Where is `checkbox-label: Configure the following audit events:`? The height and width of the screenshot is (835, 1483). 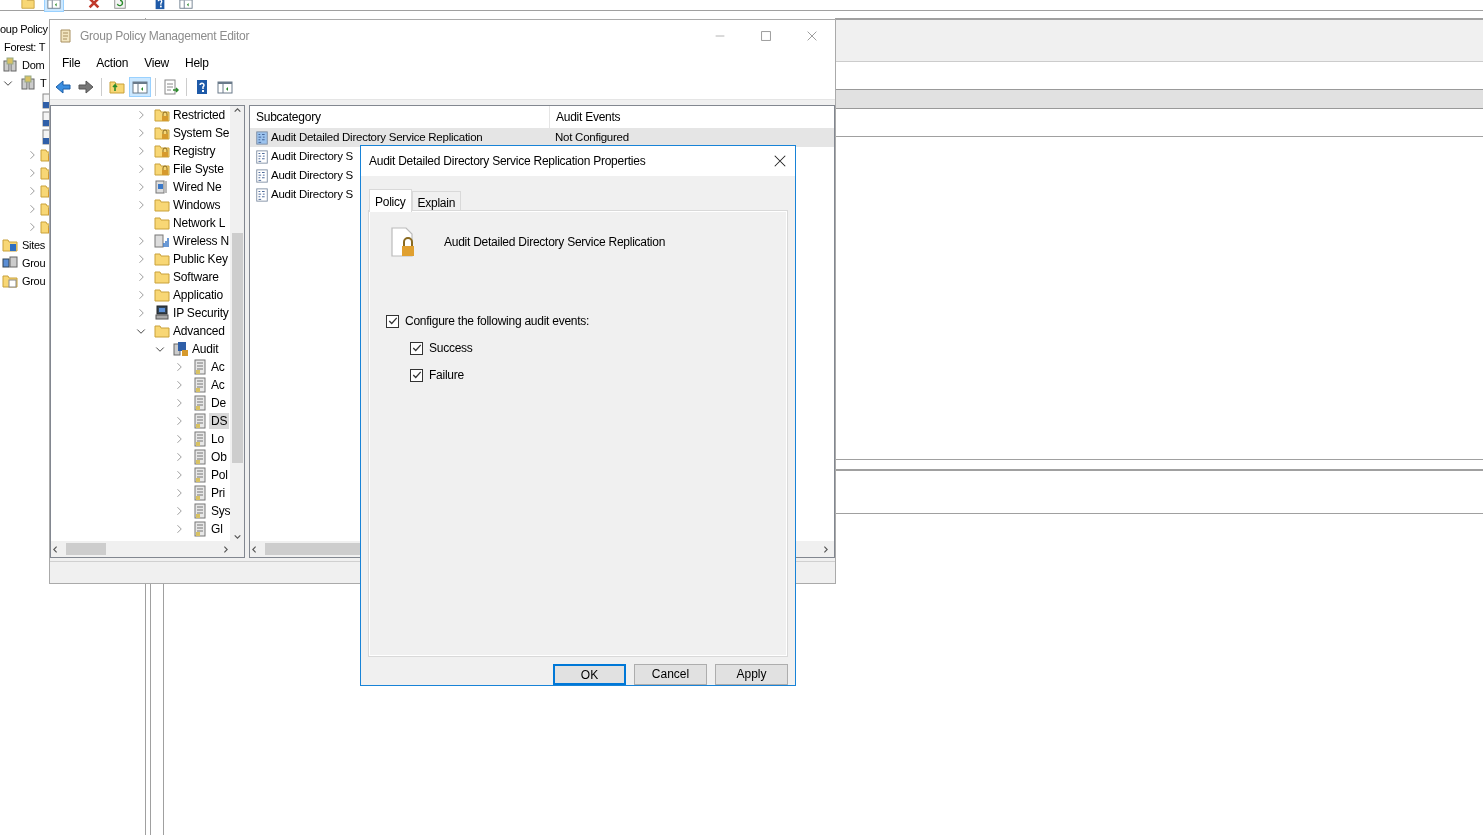 checkbox-label: Configure the following audit events: is located at coordinates (497, 322).